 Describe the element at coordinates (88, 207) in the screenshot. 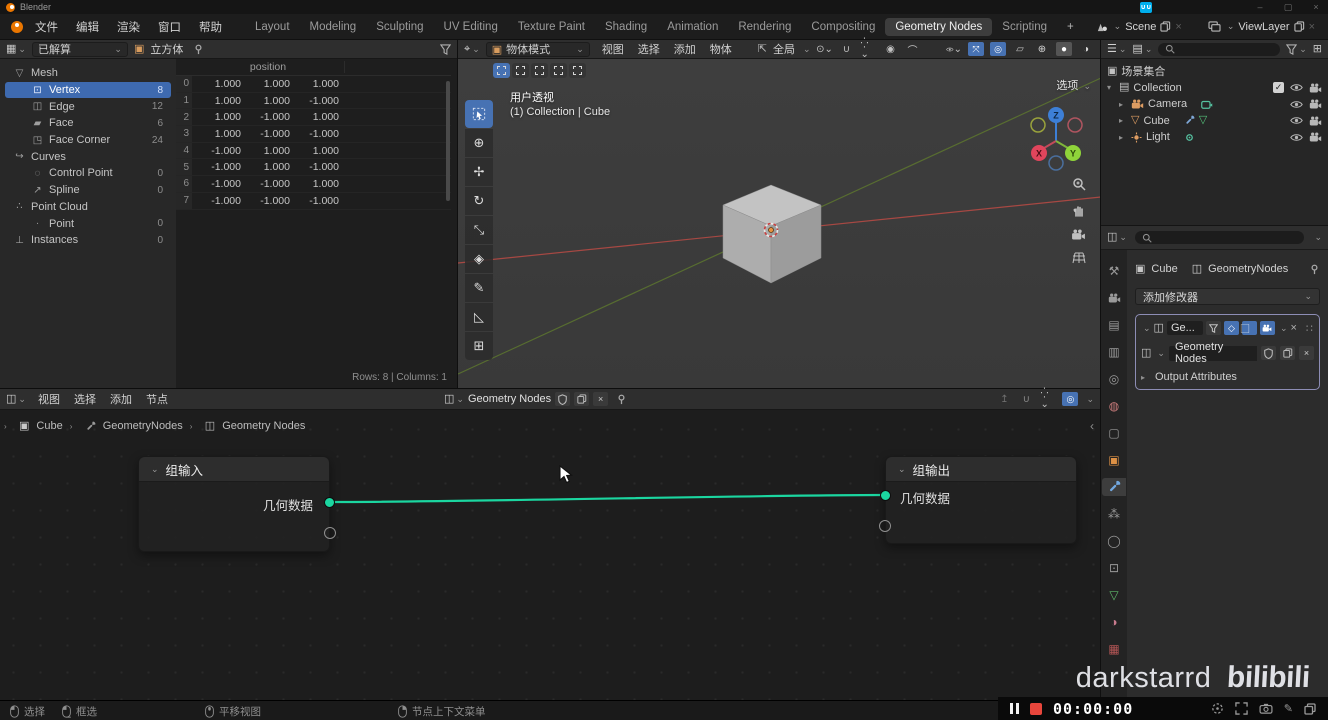

I see `tree-item-point-cloud: ∴ Point Cloud` at that location.